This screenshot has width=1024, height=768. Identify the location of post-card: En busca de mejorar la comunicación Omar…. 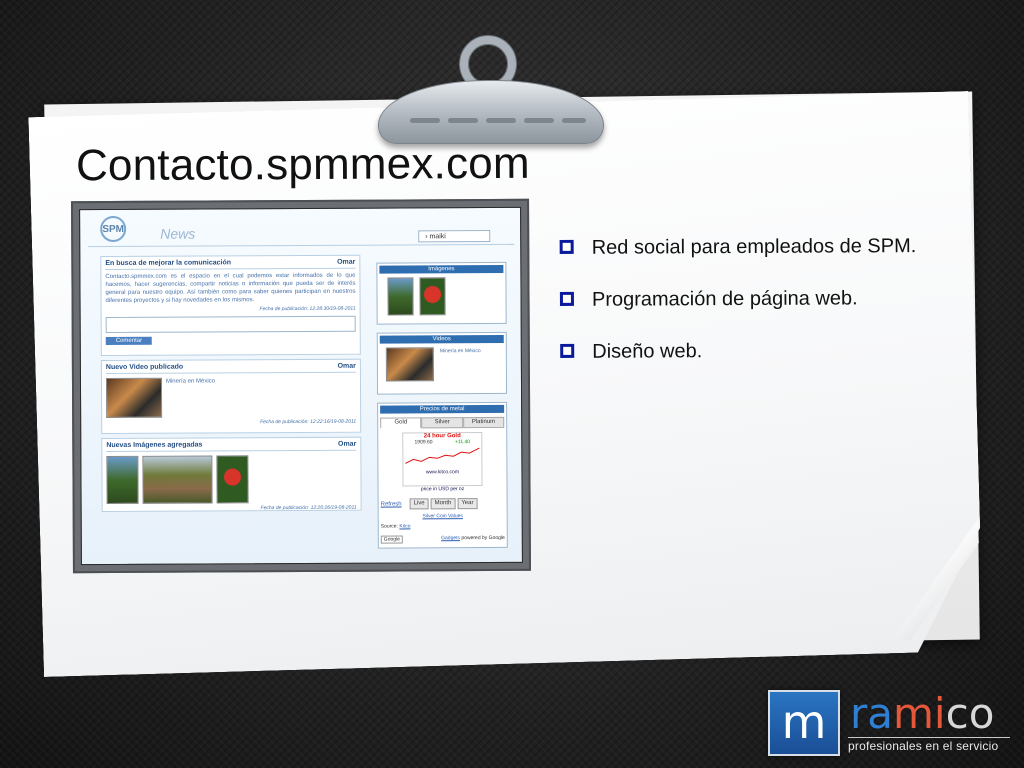
(230, 305).